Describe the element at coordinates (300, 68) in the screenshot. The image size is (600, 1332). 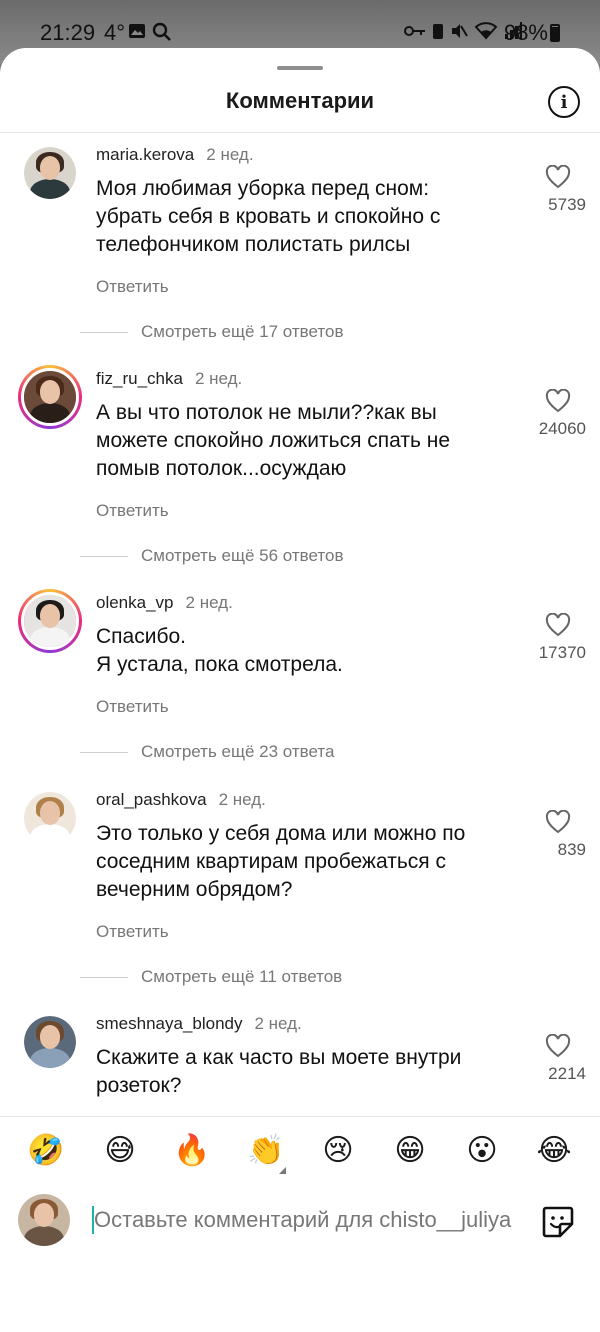
I see `drag-handle` at that location.